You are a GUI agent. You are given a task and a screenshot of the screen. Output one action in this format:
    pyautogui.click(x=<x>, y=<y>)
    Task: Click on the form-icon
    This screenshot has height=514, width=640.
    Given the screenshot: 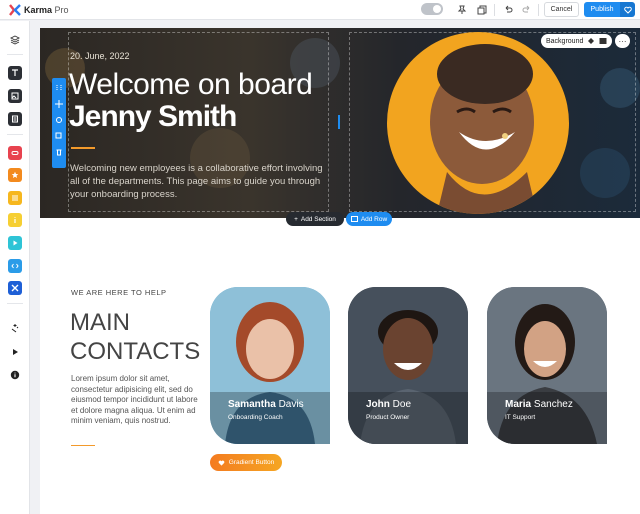 What is the action you would take?
    pyautogui.click(x=15, y=153)
    